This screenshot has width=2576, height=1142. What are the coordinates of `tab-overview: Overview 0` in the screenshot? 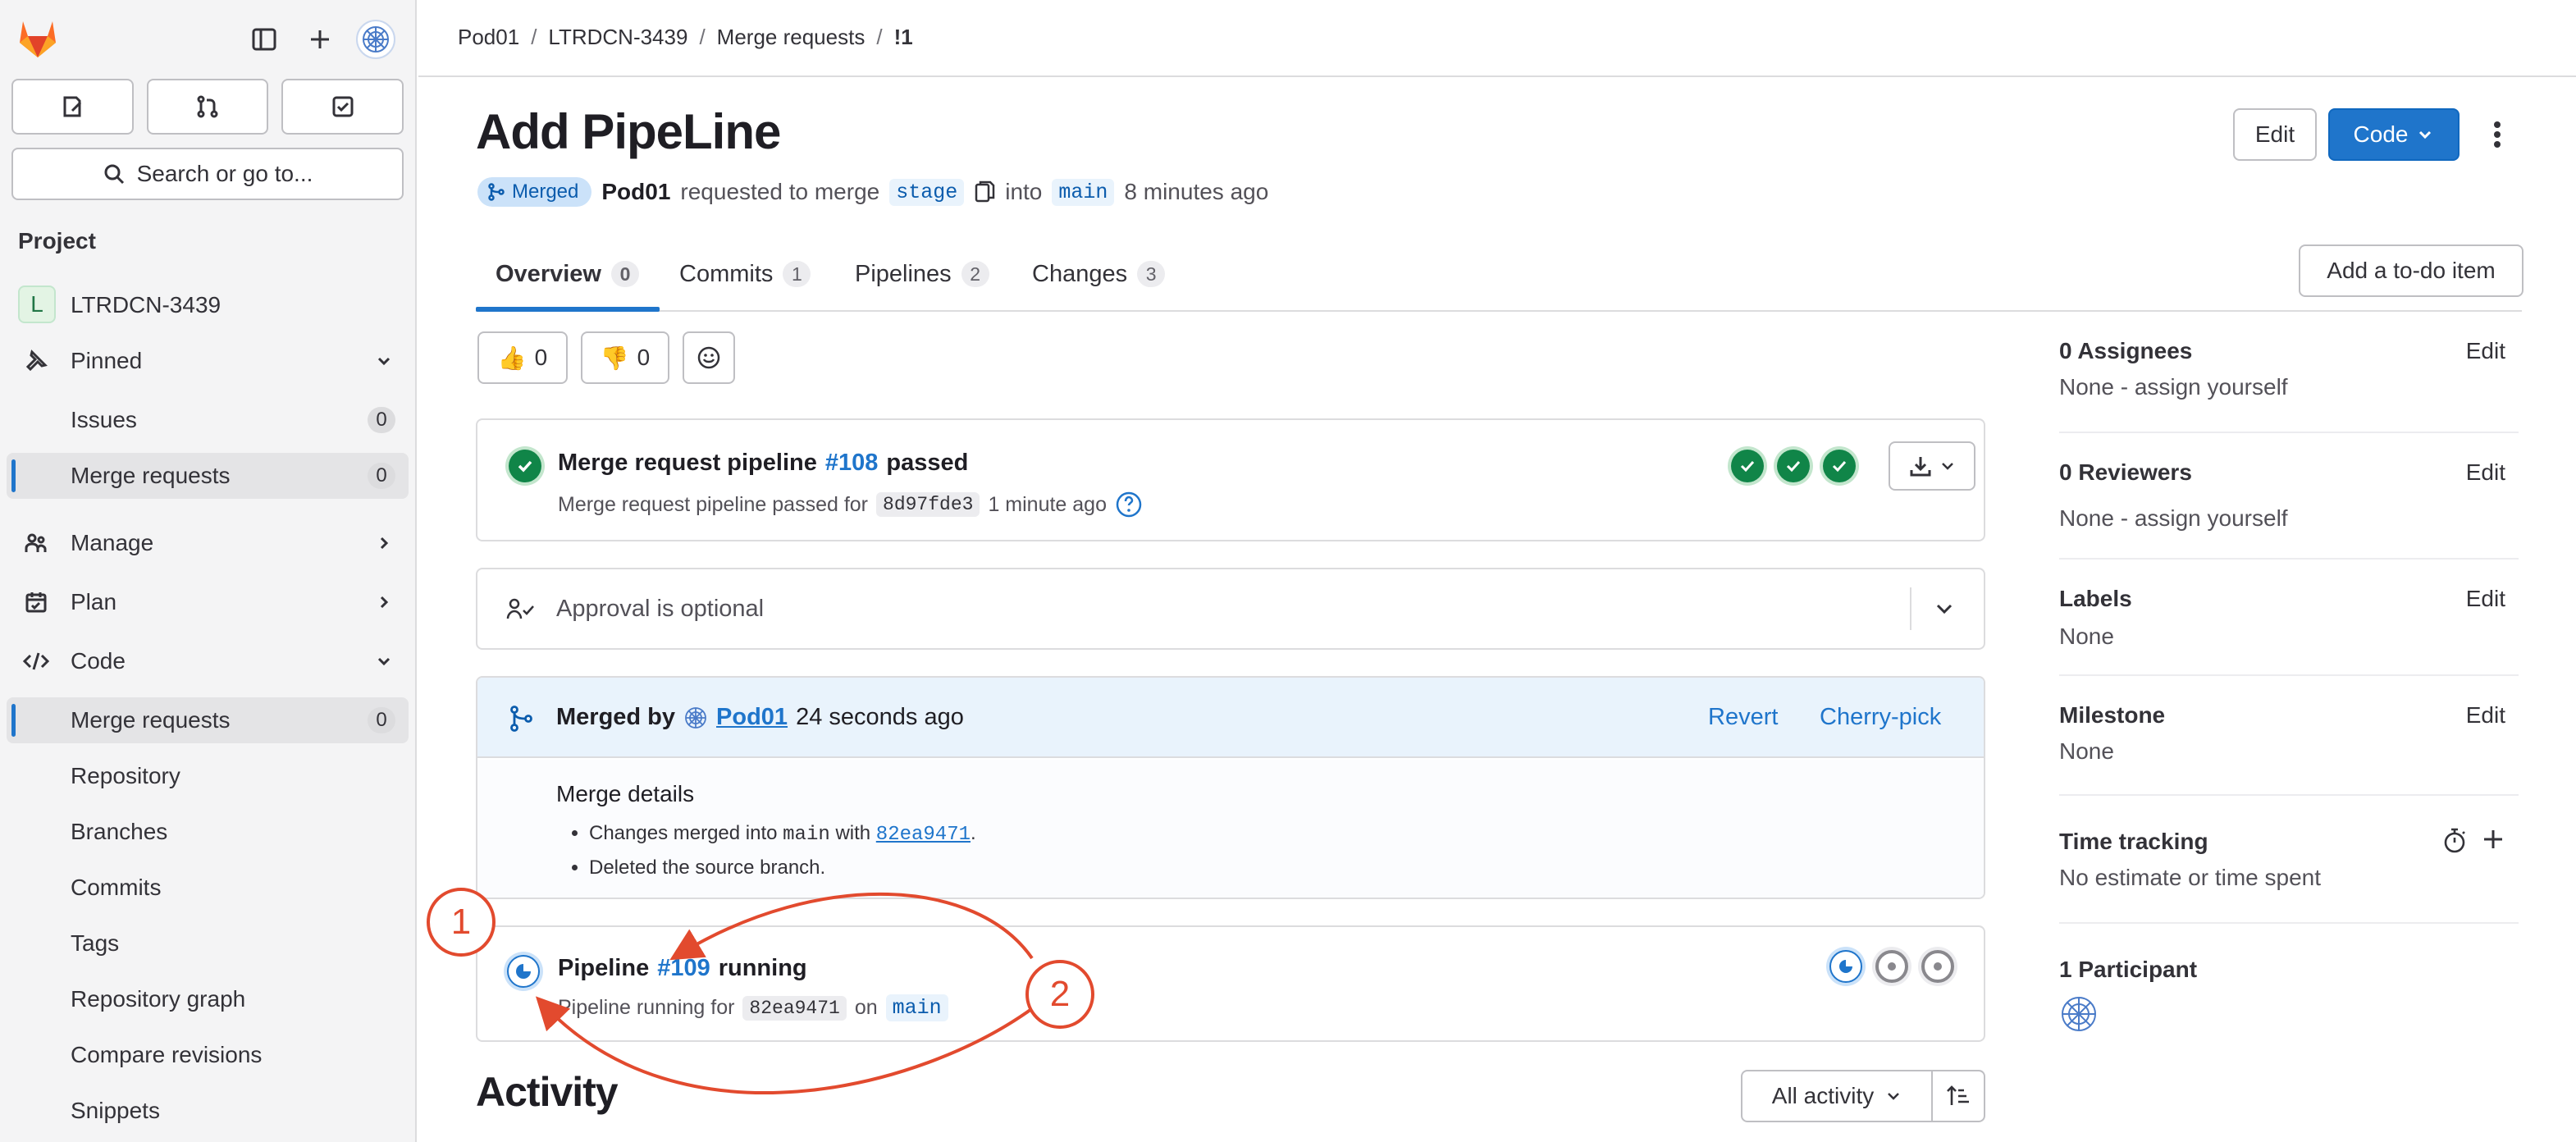 It's located at (567, 274).